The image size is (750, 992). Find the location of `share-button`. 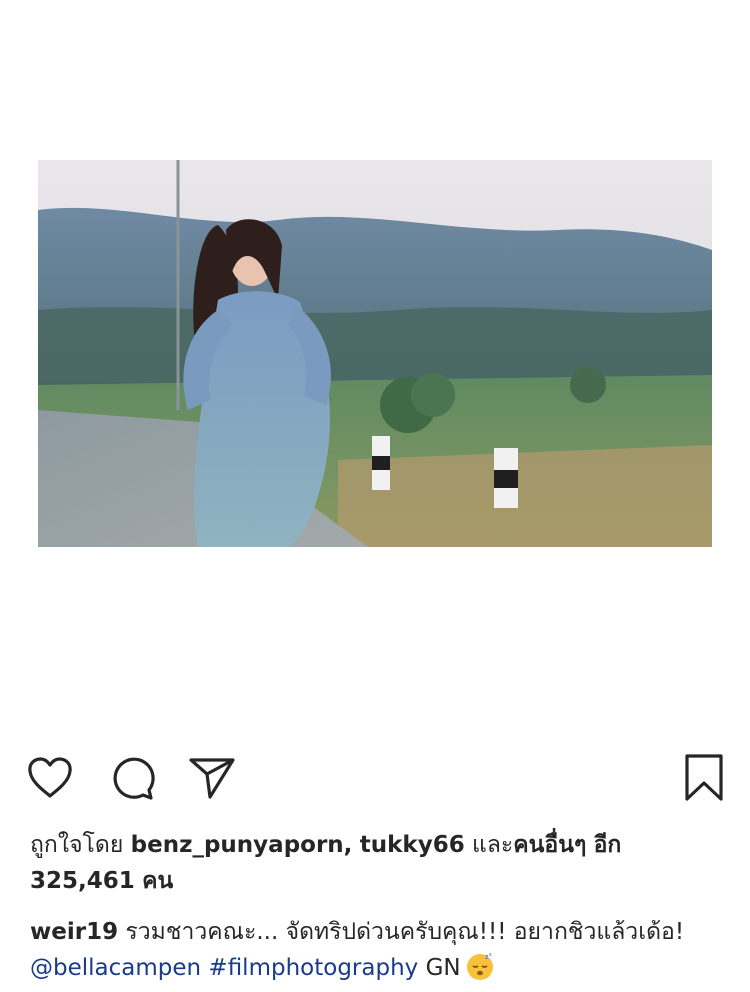

share-button is located at coordinates (212, 778).